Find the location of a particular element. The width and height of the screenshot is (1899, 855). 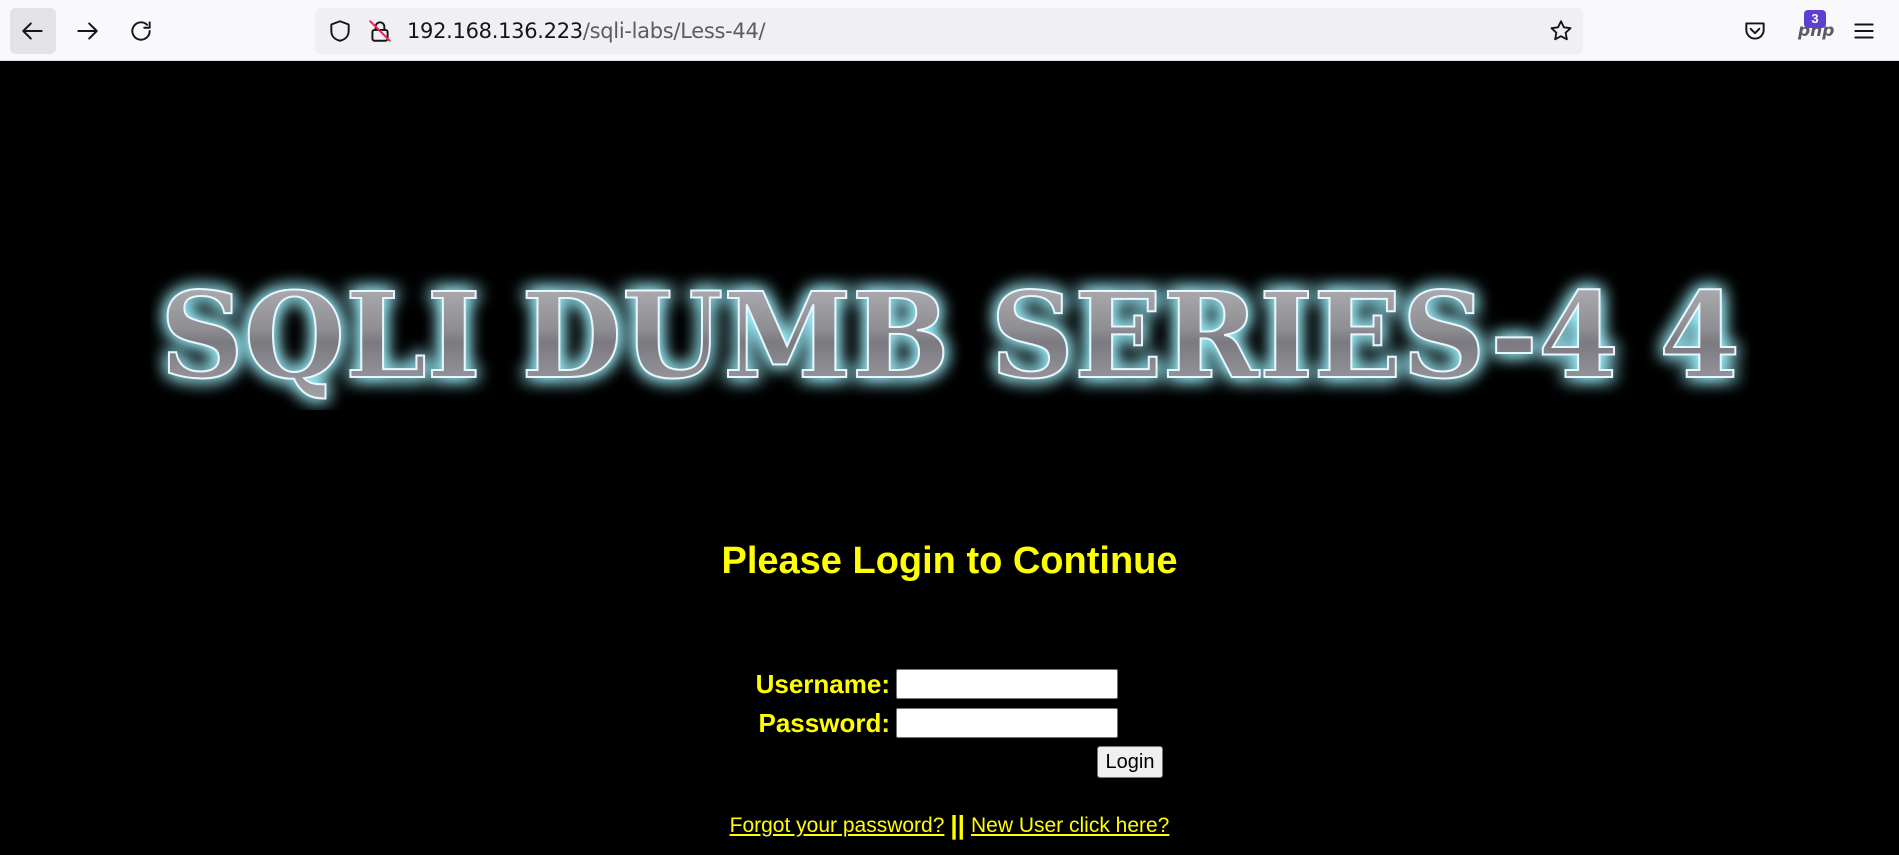

password-input is located at coordinates (1007, 723).